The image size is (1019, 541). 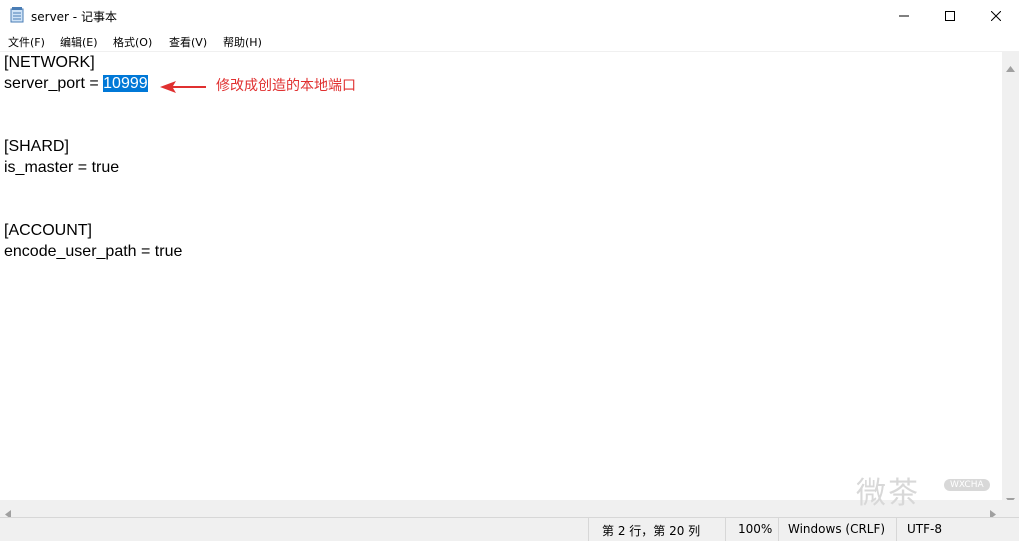 I want to click on status-zoom: 100%, so click(x=755, y=529).